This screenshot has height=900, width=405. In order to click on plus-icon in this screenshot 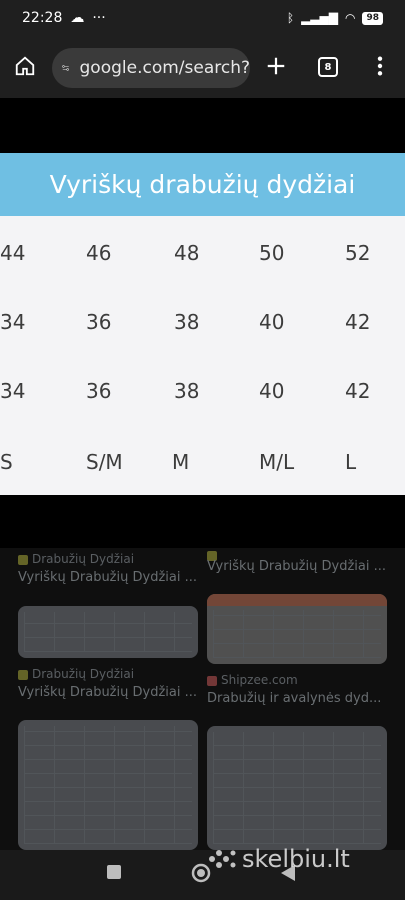, I will do `click(276, 66)`.